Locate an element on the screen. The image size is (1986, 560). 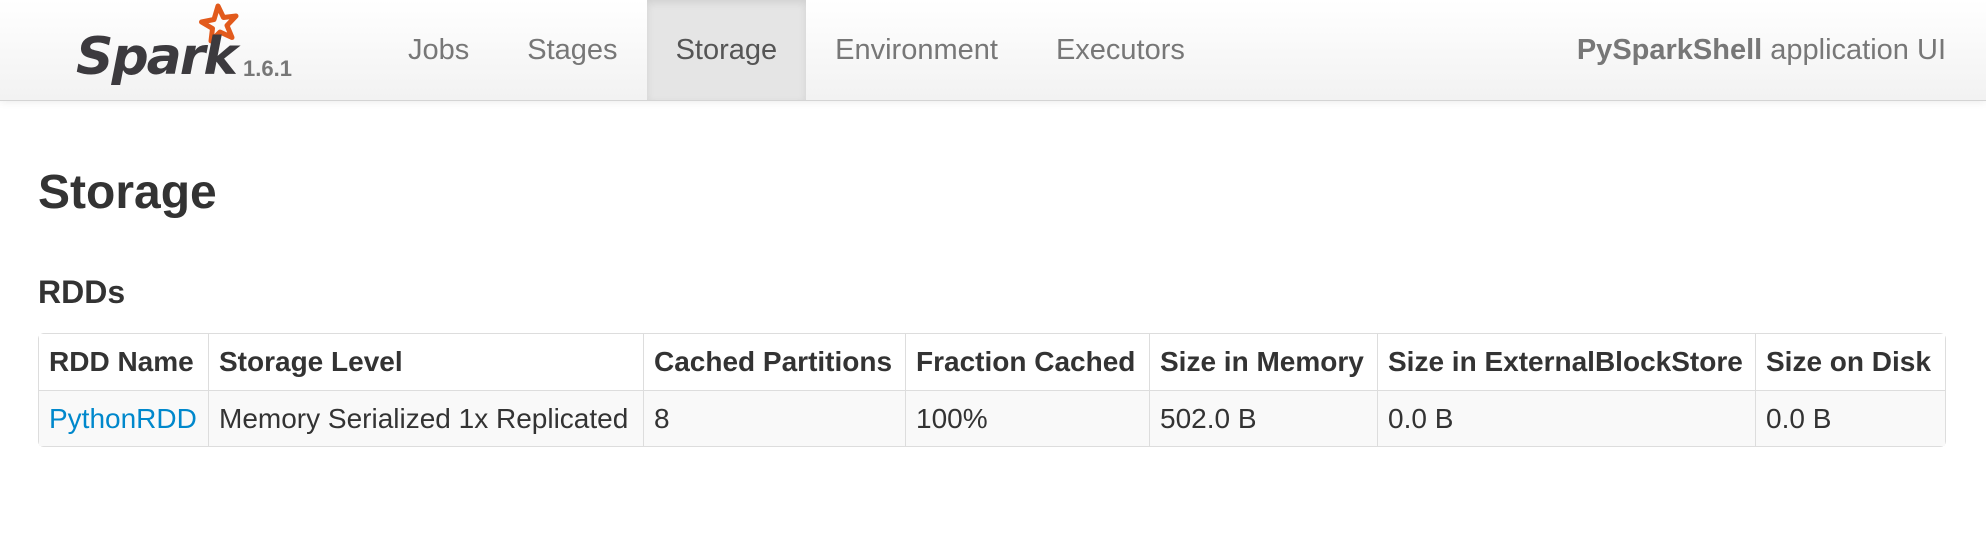
page-title: Storage is located at coordinates (127, 192).